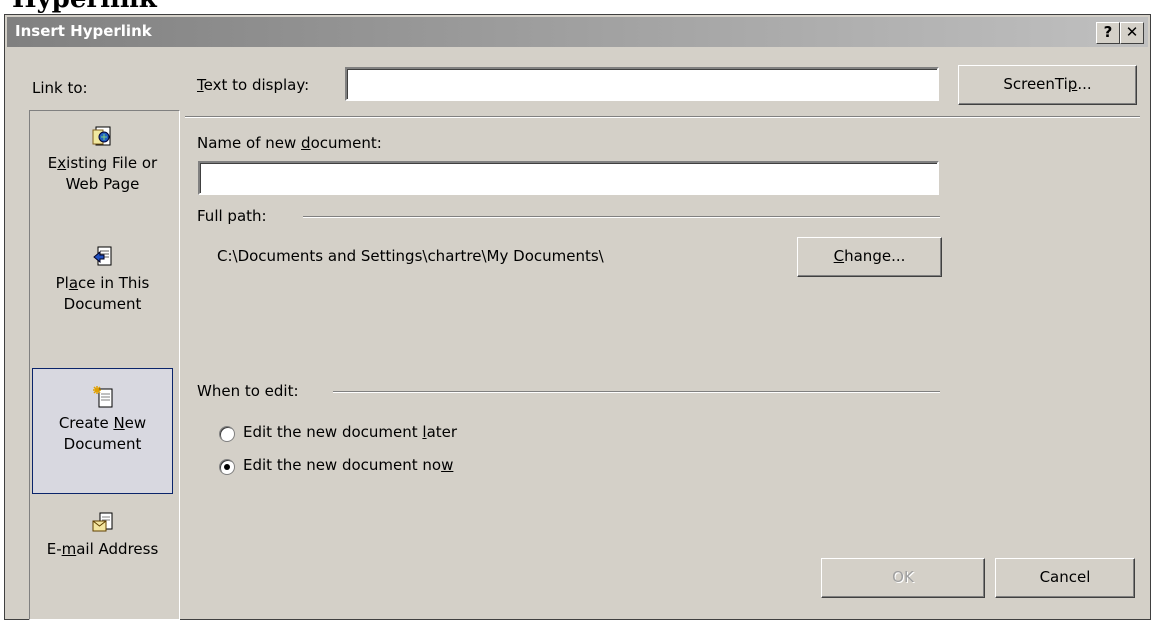 This screenshot has height=622, width=1157. Describe the element at coordinates (135, 423) in the screenshot. I see `sidebar-item-label: ew` at that location.